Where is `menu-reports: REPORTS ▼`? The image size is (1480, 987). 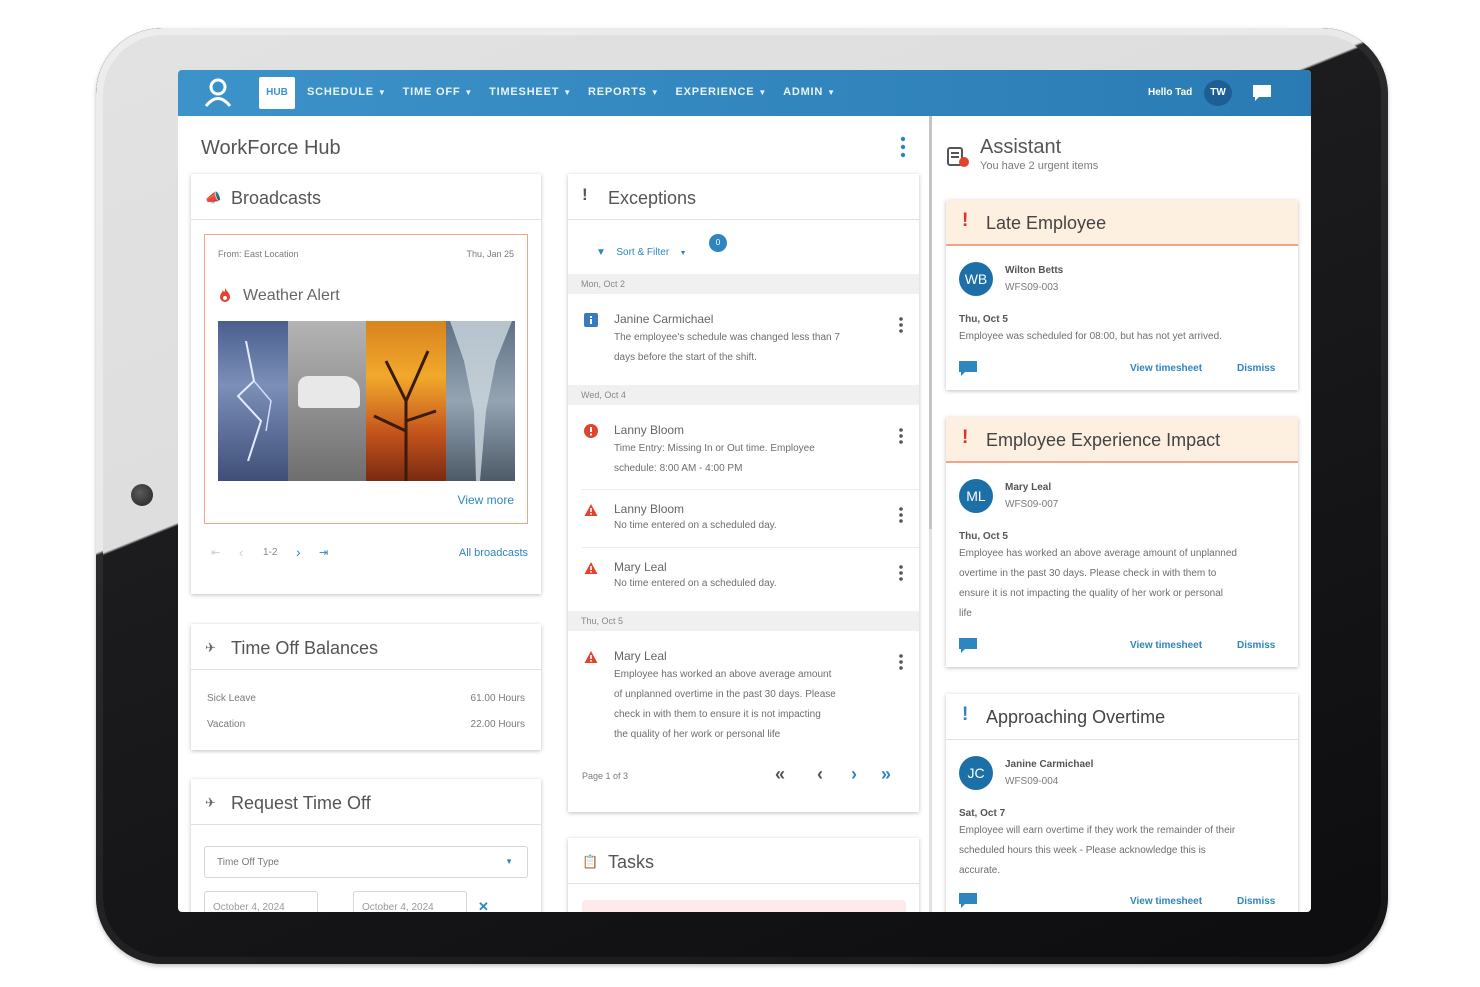
menu-reports: REPORTS ▼ is located at coordinates (624, 92).